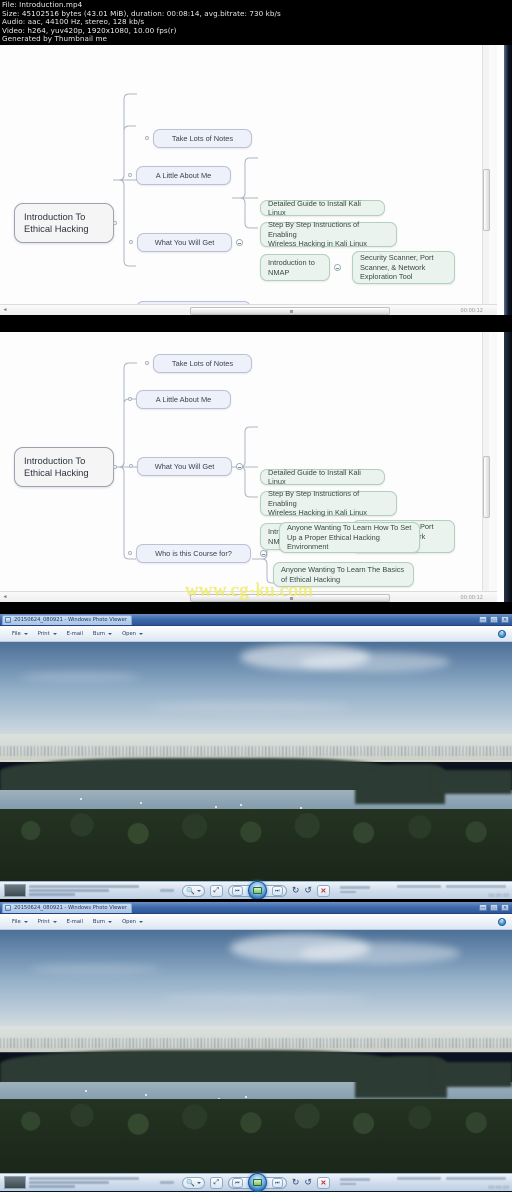 This screenshot has height=1192, width=512. Describe the element at coordinates (337, 267) in the screenshot. I see `collapse-toggle-nmap` at that location.